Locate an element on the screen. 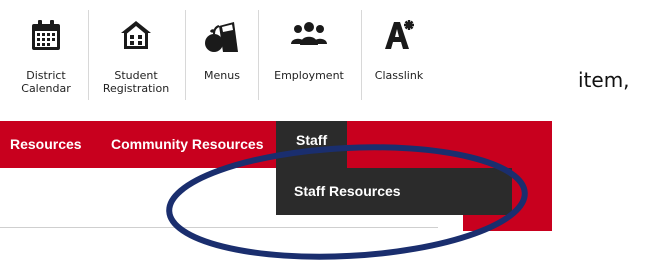 This screenshot has height=261, width=650. quicklink-label: Employment is located at coordinates (309, 75).